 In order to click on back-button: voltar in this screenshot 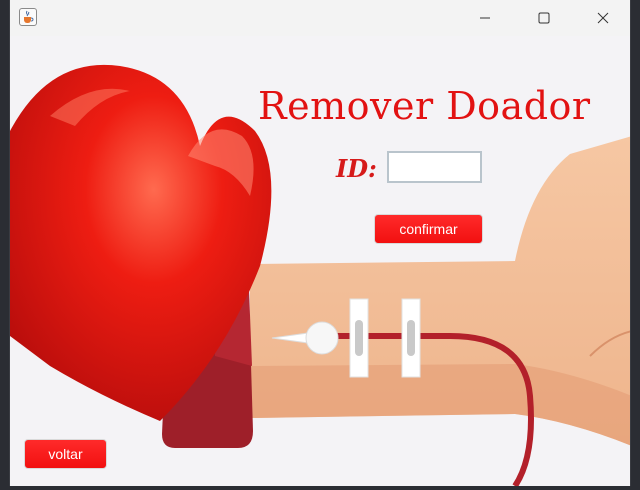, I will do `click(65, 454)`.